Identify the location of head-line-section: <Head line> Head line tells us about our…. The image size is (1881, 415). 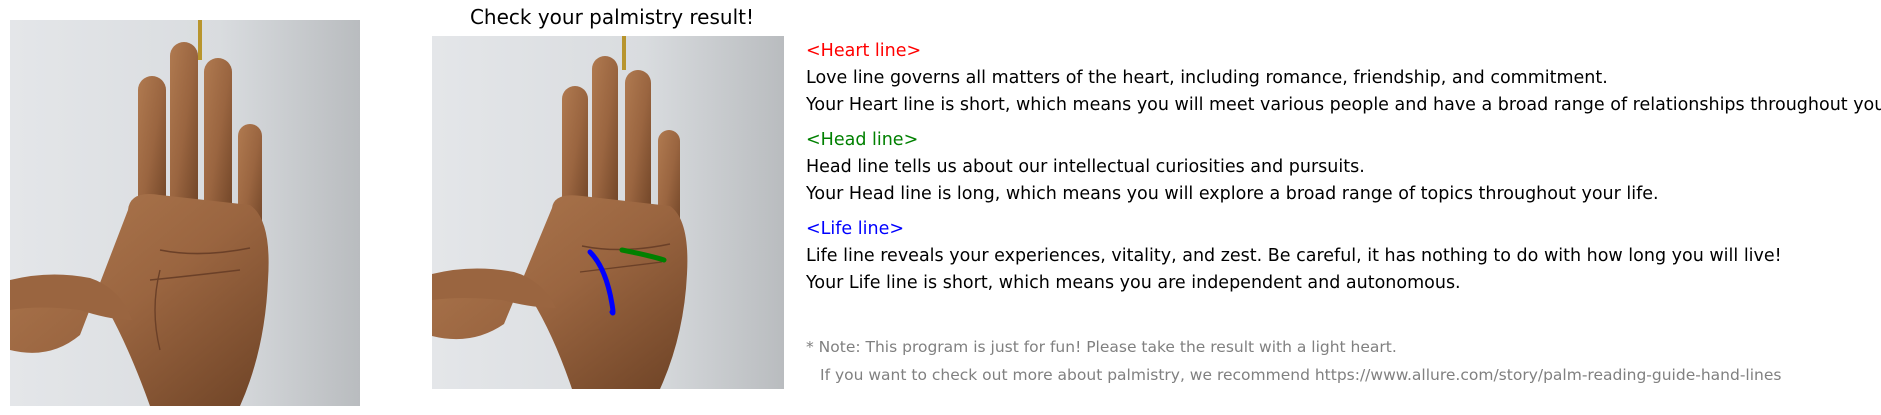
(1232, 167).